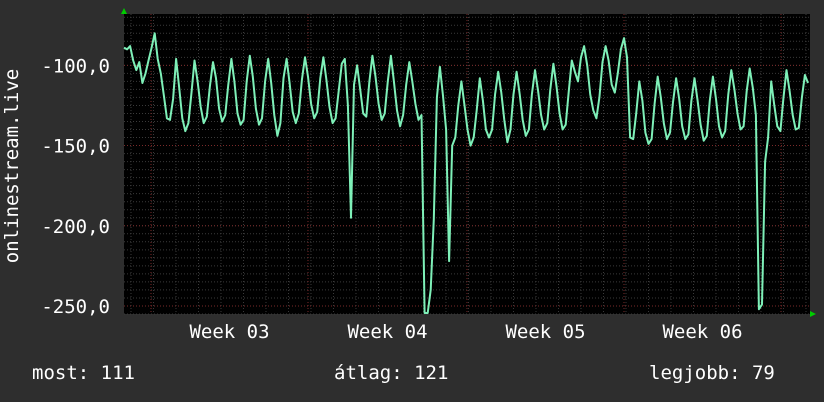 The image size is (824, 402). Describe the element at coordinates (124, 11) in the screenshot. I see `y-axis-arrow-icon` at that location.